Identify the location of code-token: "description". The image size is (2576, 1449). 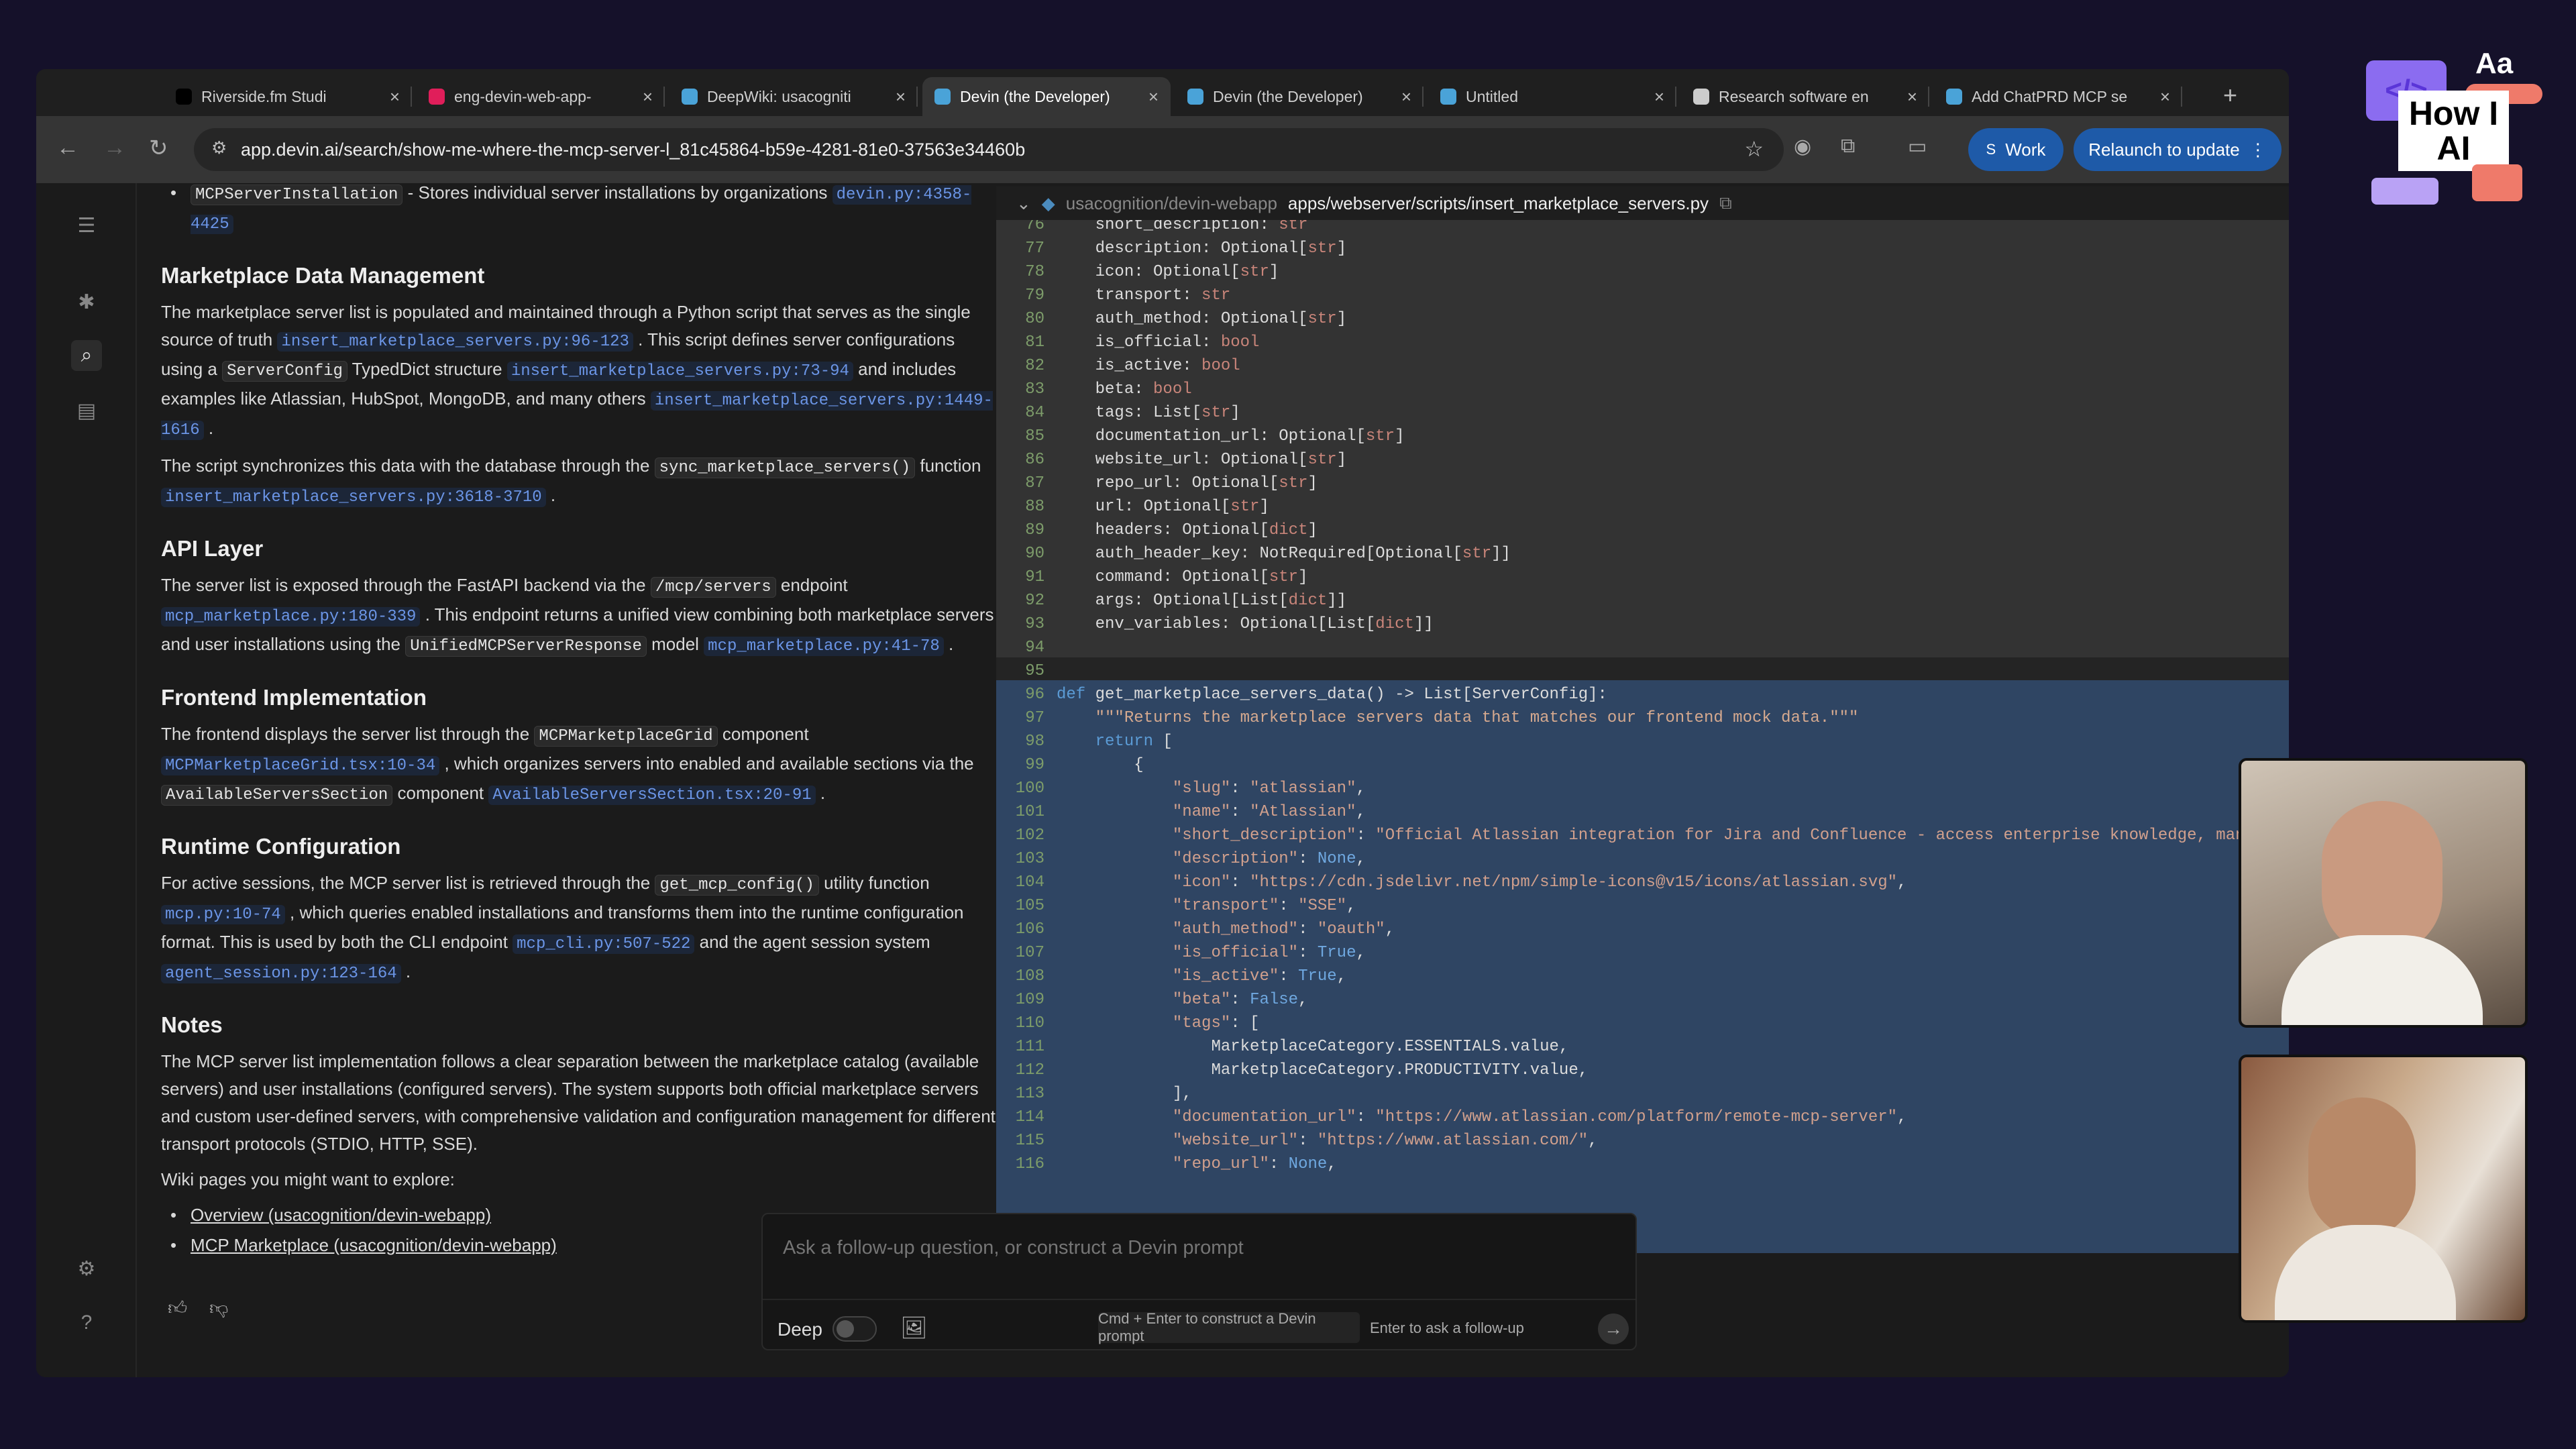
(1178, 859).